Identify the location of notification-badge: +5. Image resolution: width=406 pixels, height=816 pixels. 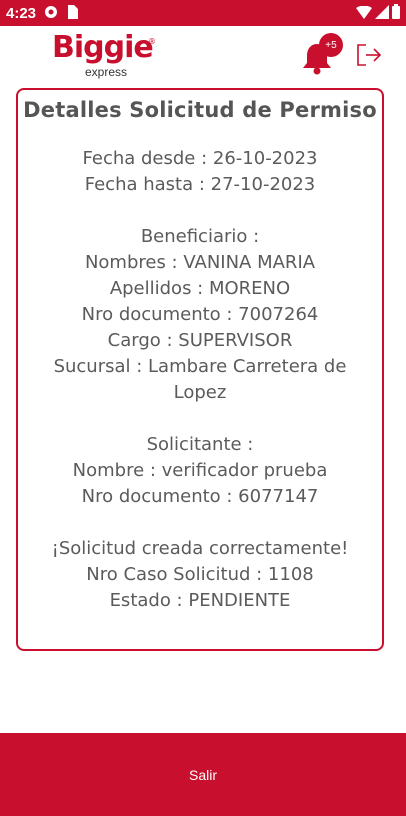
(331, 45).